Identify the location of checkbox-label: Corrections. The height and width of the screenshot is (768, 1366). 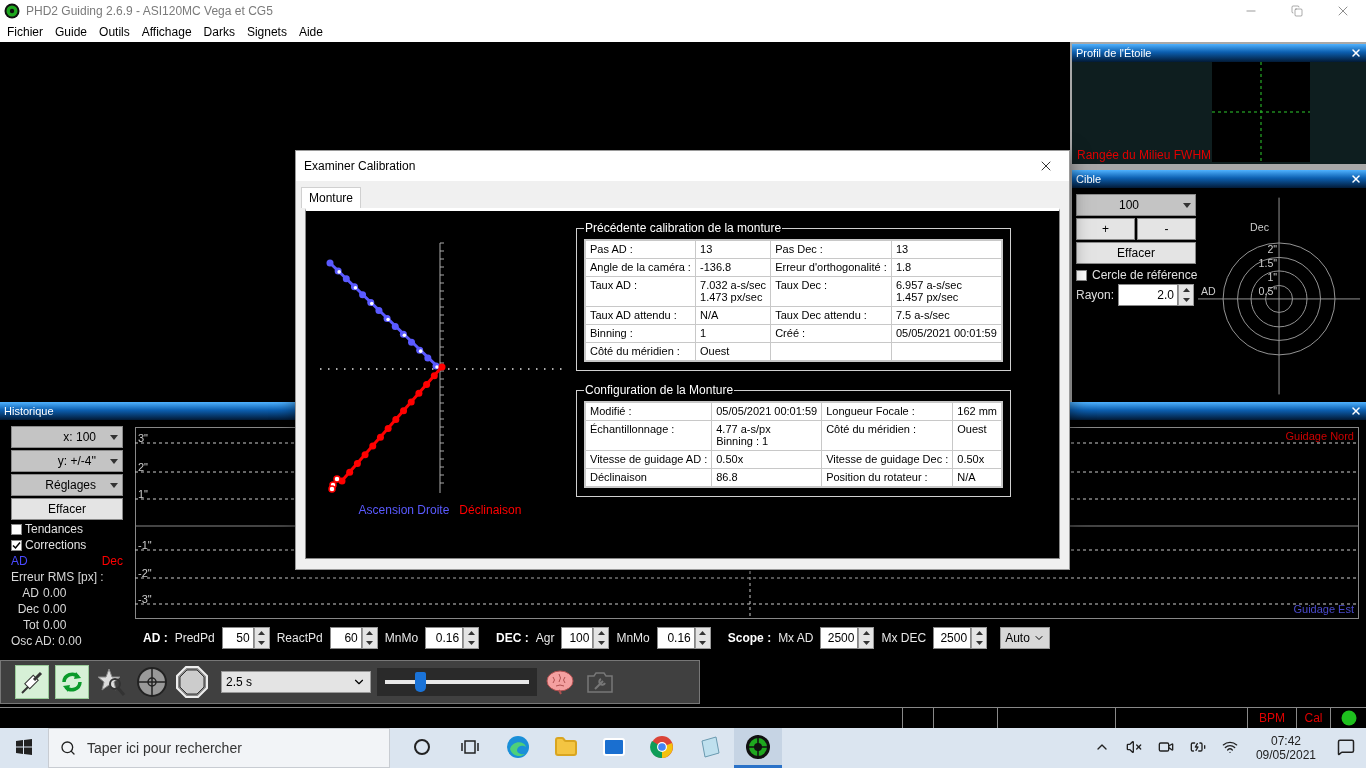
(56, 545).